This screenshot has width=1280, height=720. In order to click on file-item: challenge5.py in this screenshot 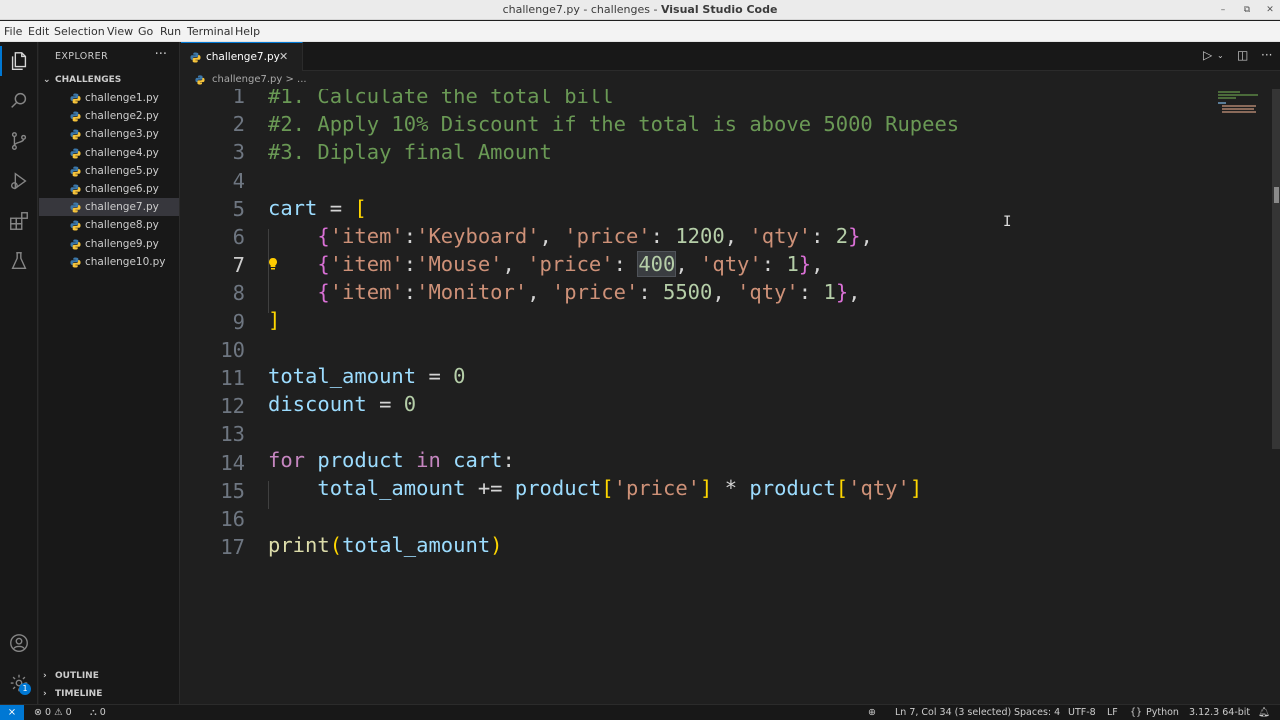, I will do `click(109, 171)`.